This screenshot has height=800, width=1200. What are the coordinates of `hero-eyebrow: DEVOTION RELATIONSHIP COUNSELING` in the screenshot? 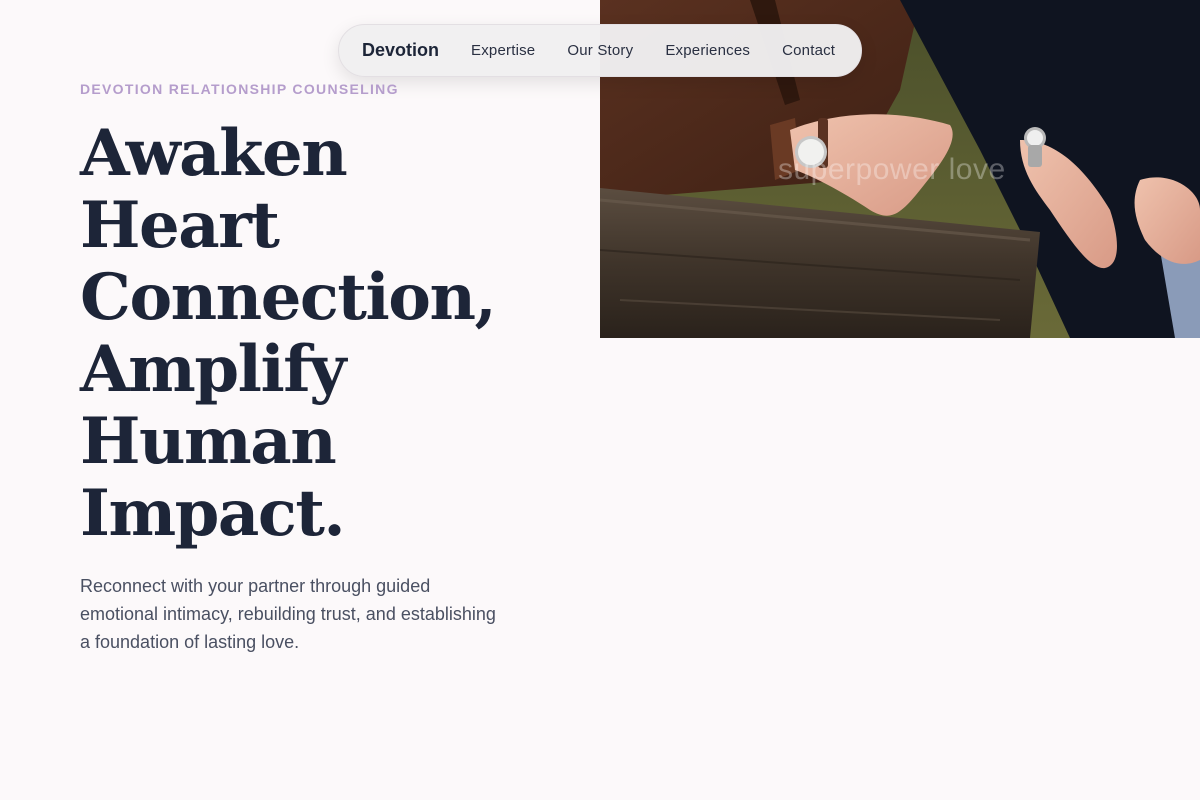 It's located at (239, 89).